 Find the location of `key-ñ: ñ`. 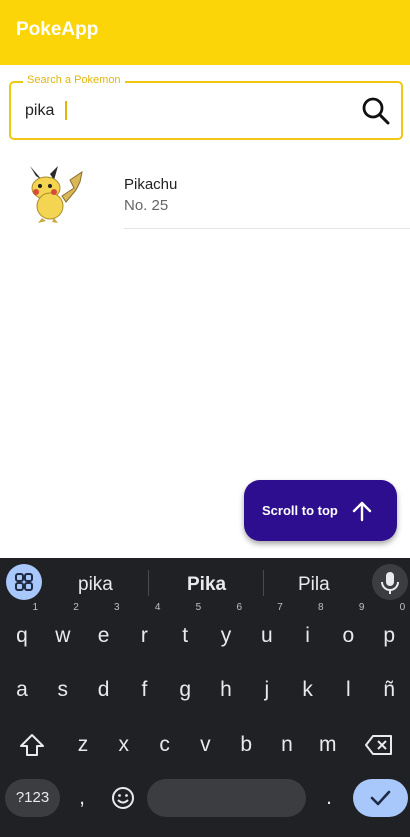

key-ñ: ñ is located at coordinates (389, 690).